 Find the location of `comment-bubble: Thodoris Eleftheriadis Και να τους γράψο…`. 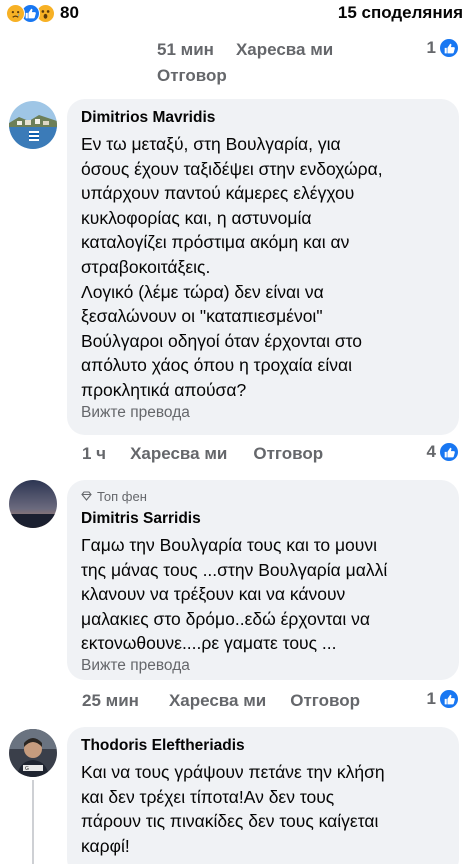

comment-bubble: Thodoris Eleftheriadis Και να τους γράψο… is located at coordinates (263, 795).